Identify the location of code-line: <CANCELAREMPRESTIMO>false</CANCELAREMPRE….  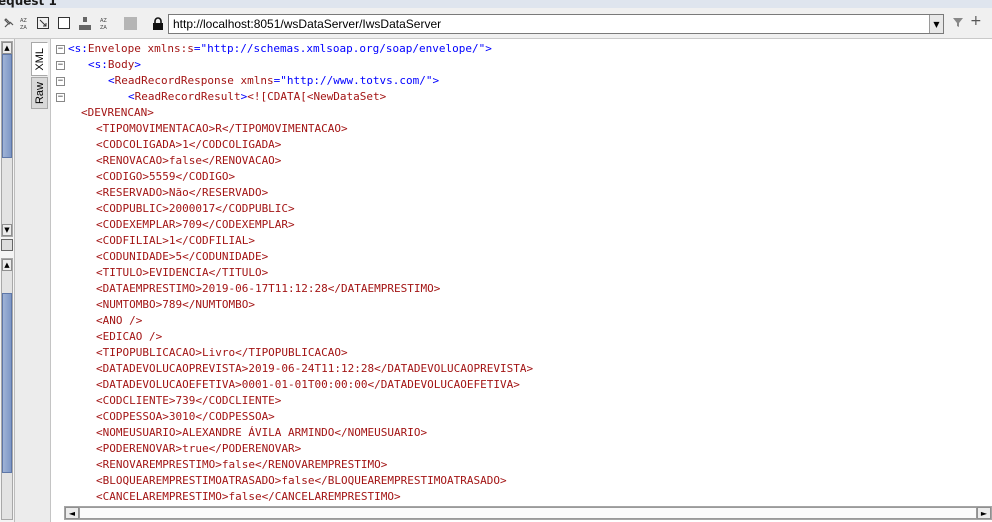
(248, 496).